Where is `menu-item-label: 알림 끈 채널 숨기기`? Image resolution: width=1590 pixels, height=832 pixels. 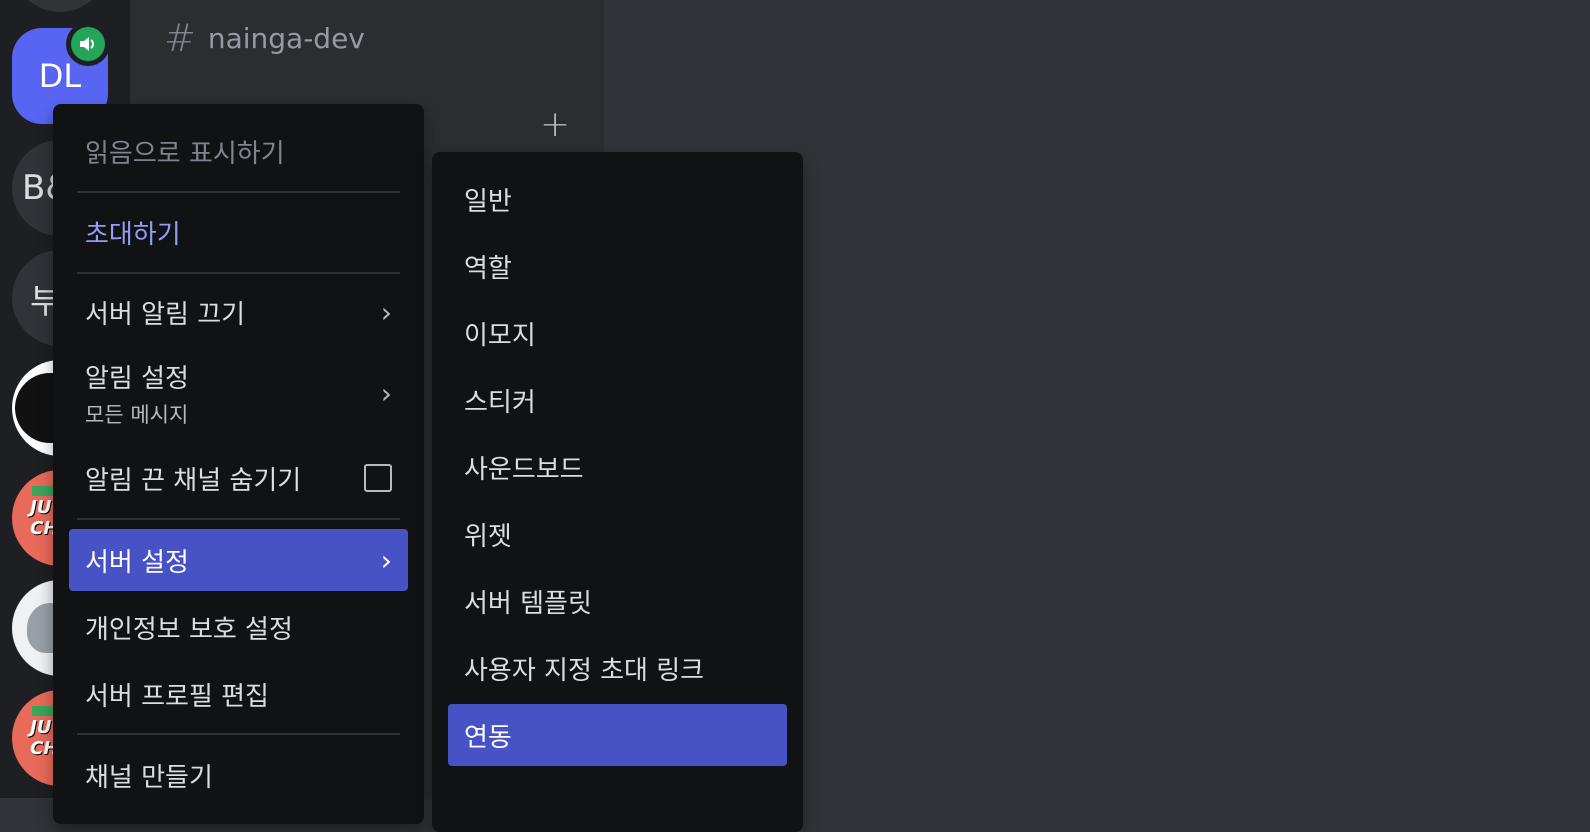
menu-item-label: 알림 끈 채널 숨기기 is located at coordinates (193, 480).